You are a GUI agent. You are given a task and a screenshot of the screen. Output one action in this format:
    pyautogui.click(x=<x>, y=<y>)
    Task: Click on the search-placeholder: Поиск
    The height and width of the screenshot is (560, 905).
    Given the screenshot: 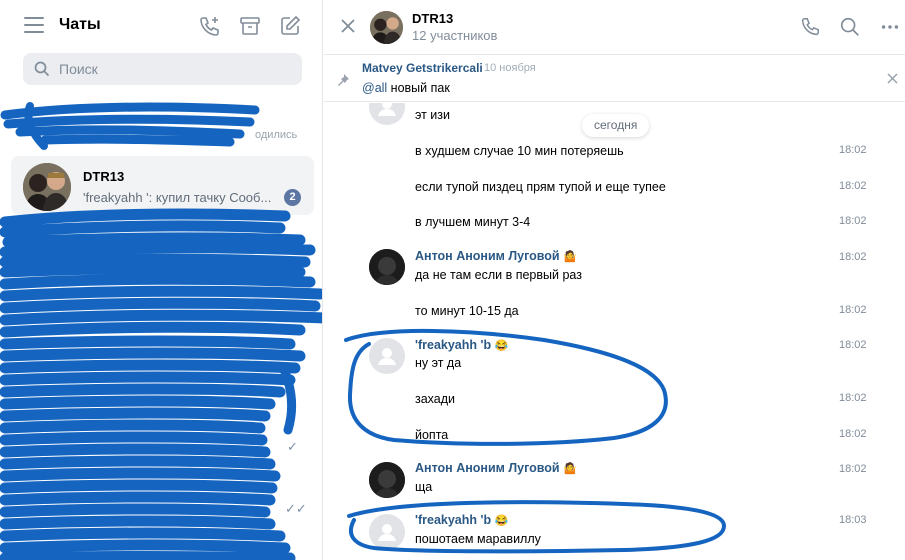 What is the action you would take?
    pyautogui.click(x=78, y=69)
    